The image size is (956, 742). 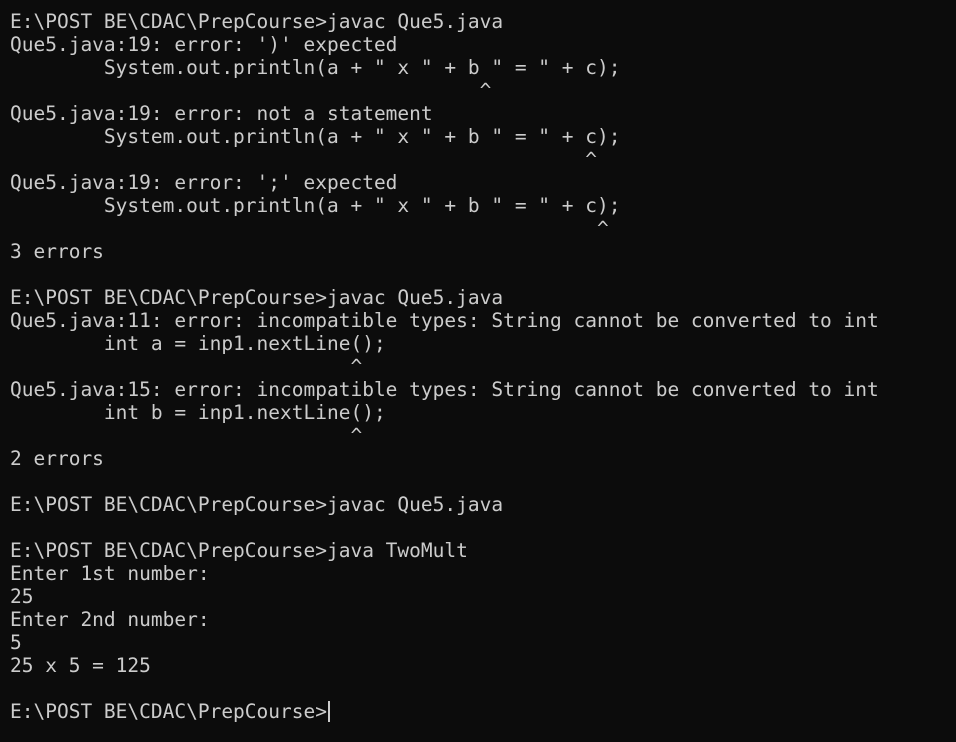 I want to click on terminal-line: int a = inp1.nextLine();, so click(x=198, y=343).